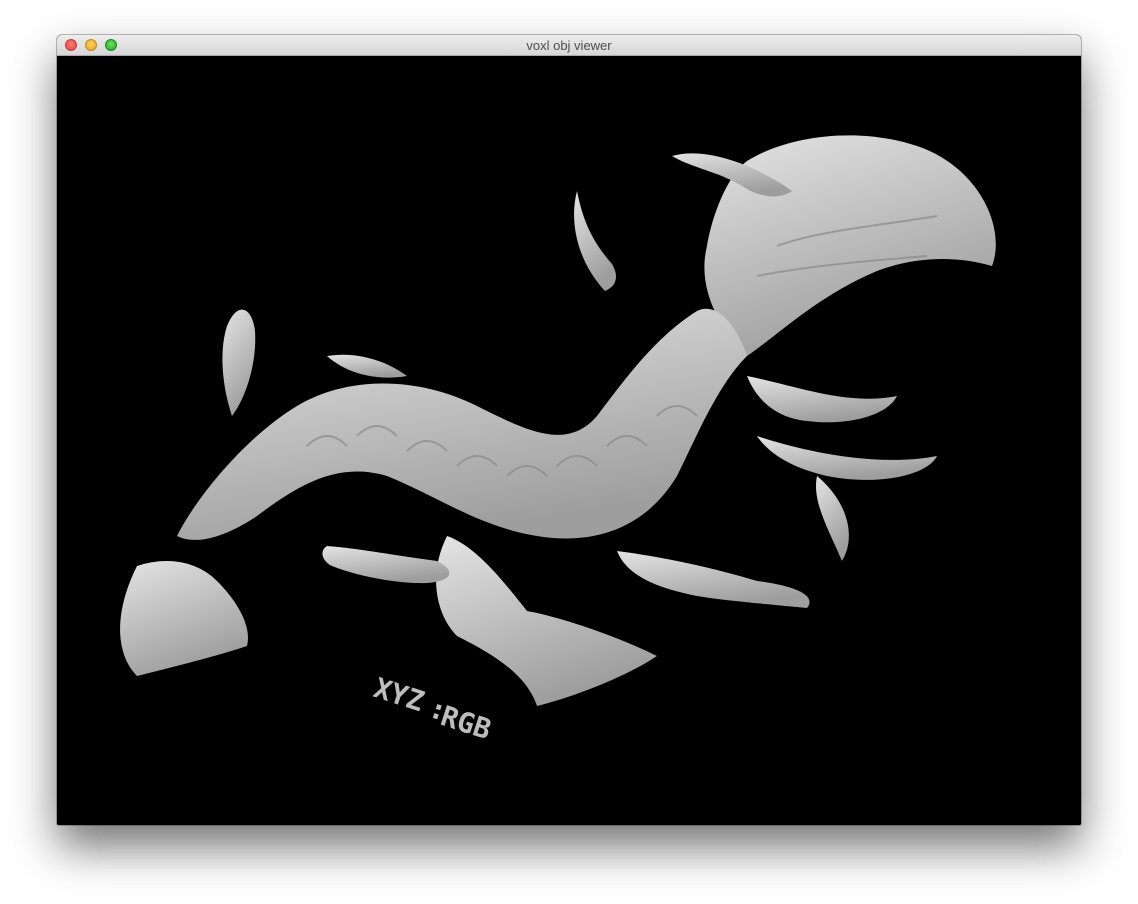 The width and height of the screenshot is (1138, 904). I want to click on title-bar: voxl obj viewer, so click(569, 45).